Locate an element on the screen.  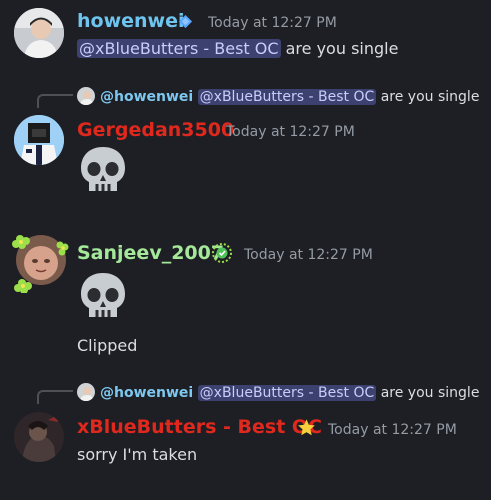
message-content: @xBlueButters - Best OC are you single is located at coordinates (237, 48).